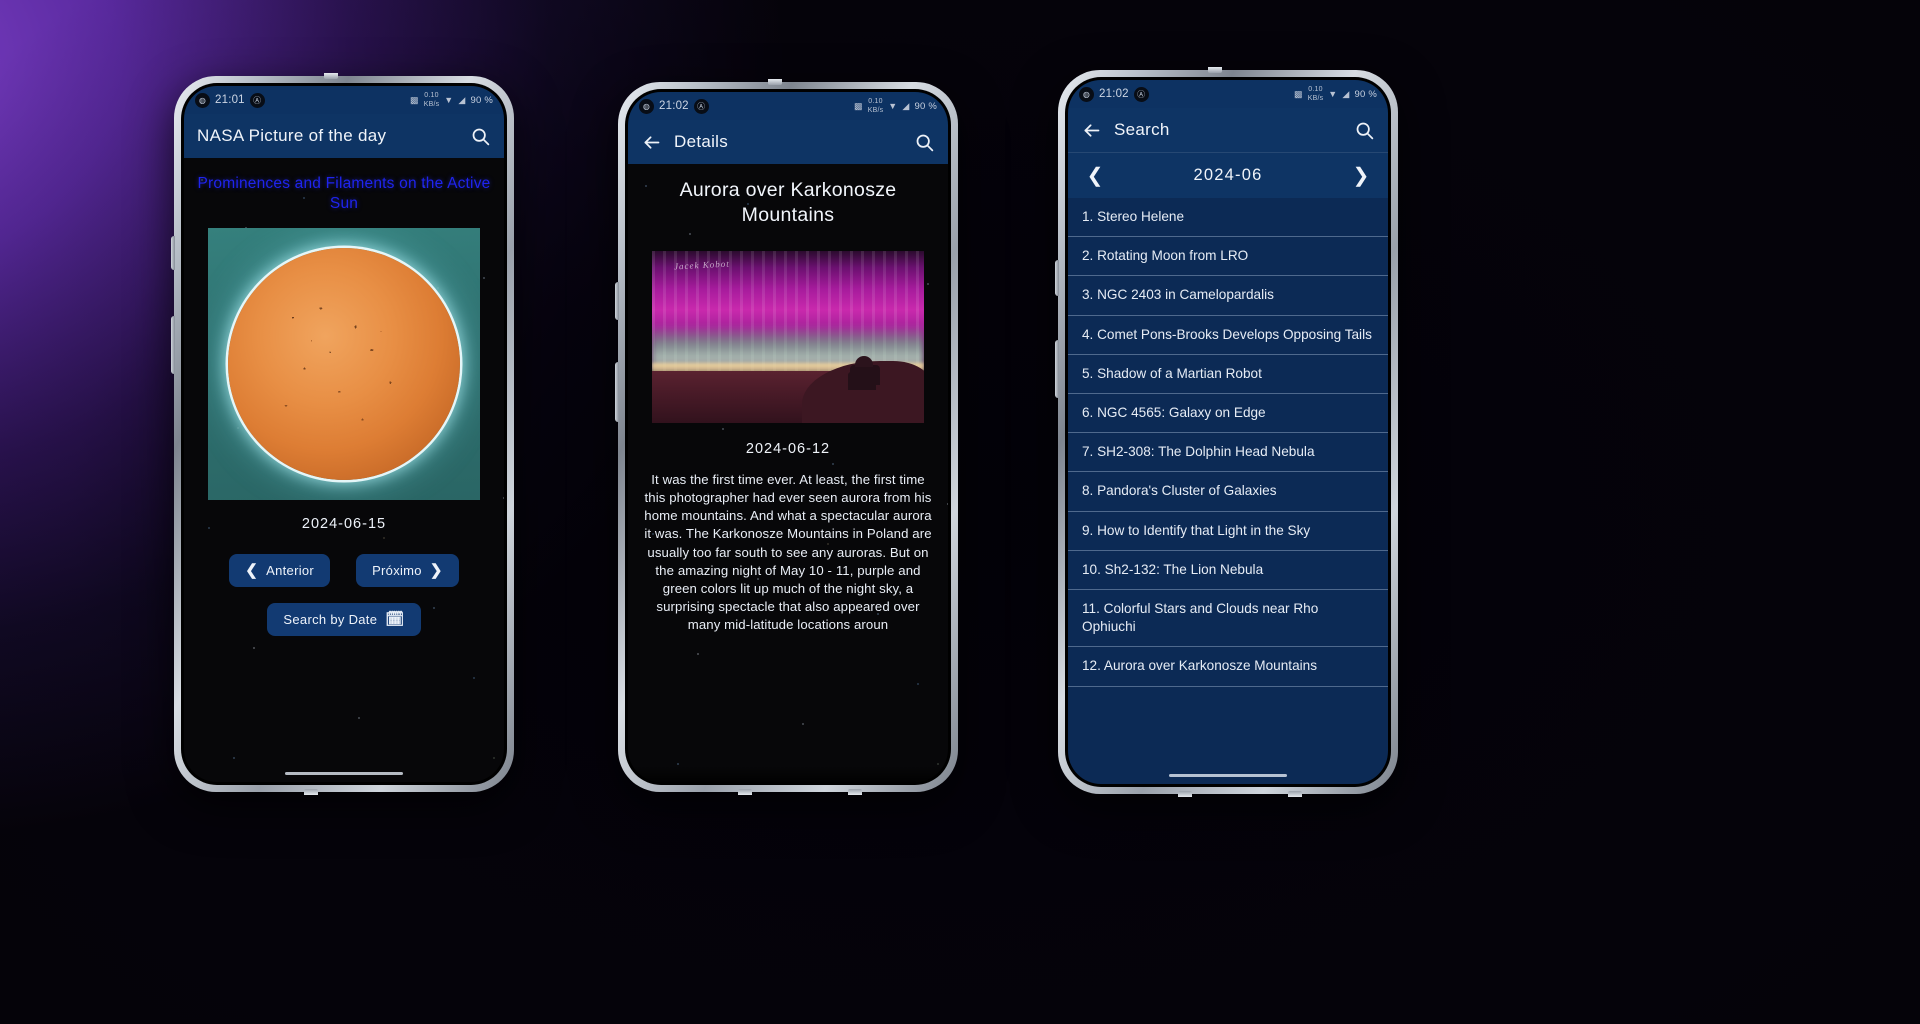 This screenshot has width=1920, height=1024. What do you see at coordinates (1228, 130) in the screenshot?
I see `app-bar-search: Search` at bounding box center [1228, 130].